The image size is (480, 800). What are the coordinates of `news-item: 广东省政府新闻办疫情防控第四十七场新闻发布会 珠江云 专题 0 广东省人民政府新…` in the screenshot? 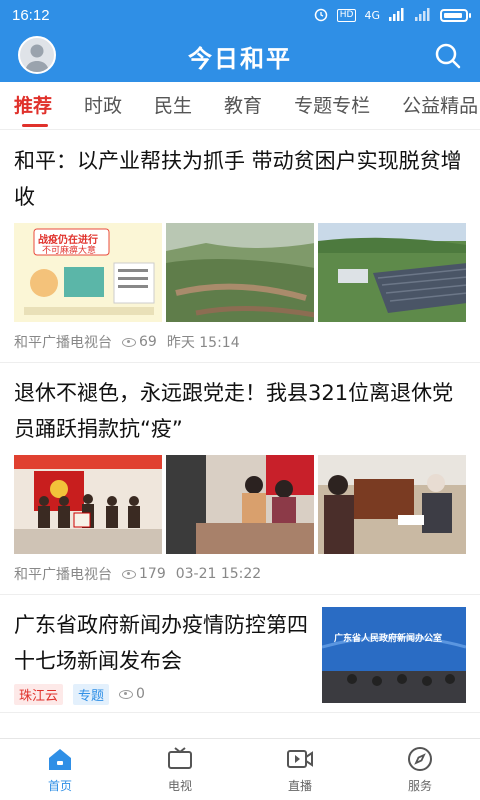 It's located at (240, 654).